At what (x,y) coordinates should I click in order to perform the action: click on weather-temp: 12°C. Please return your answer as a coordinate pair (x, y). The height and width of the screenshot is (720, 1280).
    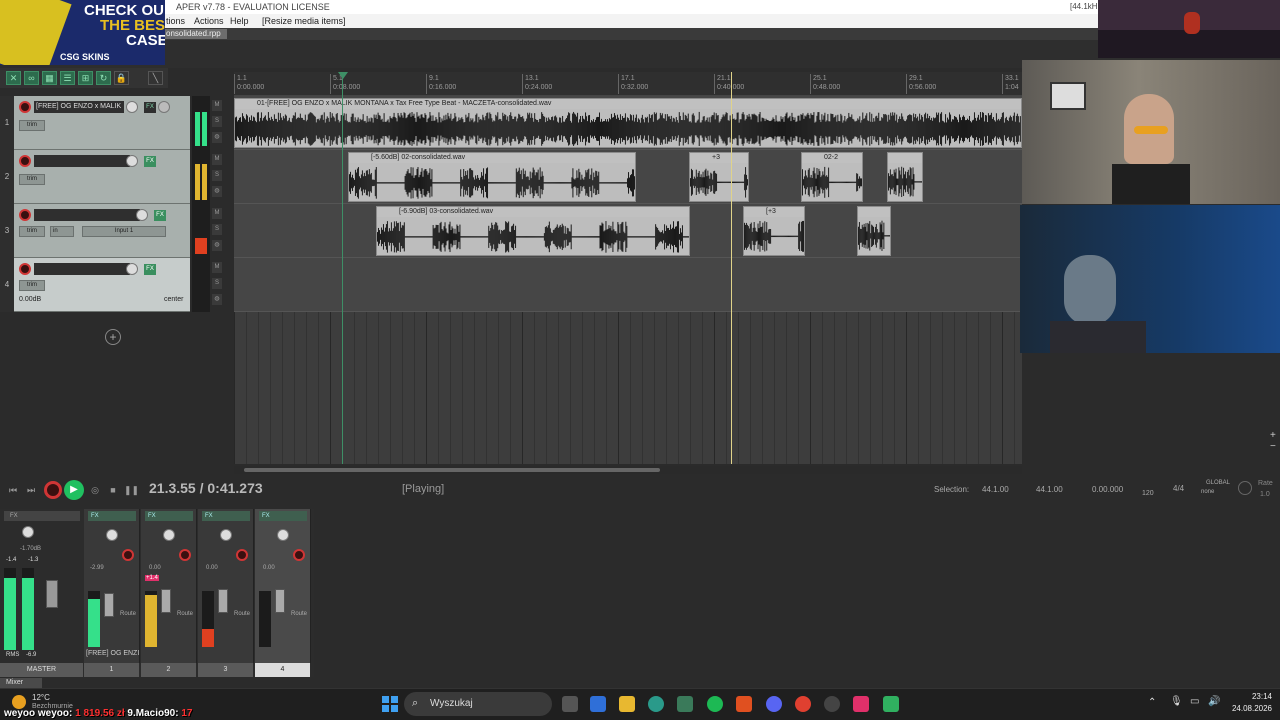
    Looking at the image, I should click on (41, 697).